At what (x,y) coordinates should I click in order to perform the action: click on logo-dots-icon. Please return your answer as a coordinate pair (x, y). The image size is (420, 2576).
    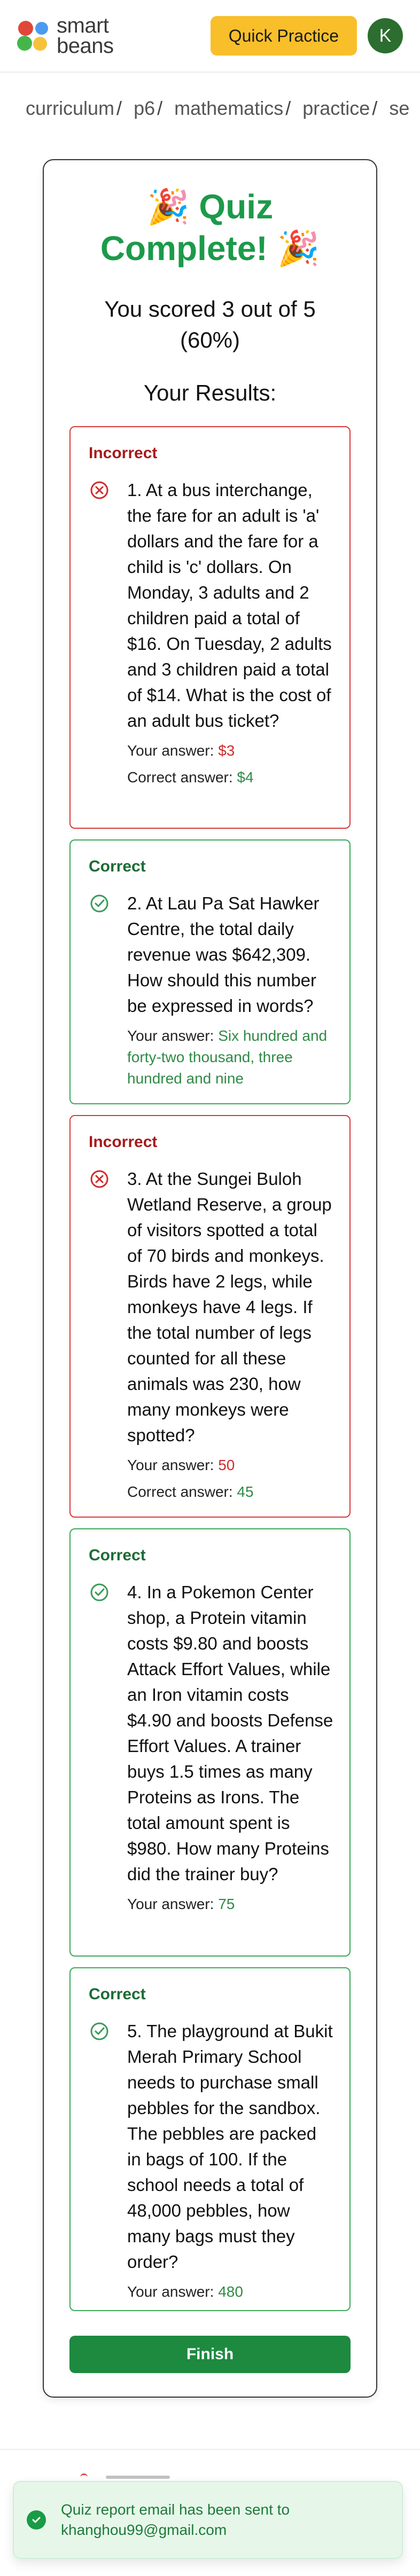
    Looking at the image, I should click on (34, 36).